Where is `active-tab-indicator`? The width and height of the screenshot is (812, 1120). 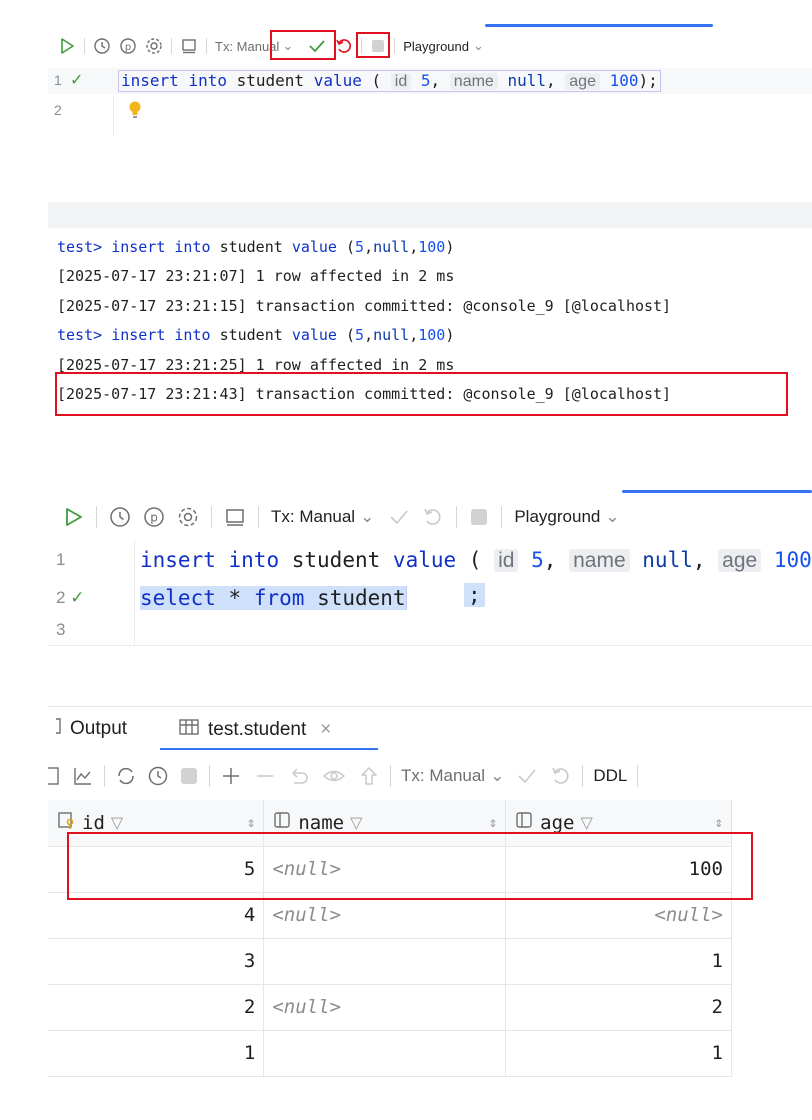 active-tab-indicator is located at coordinates (269, 749).